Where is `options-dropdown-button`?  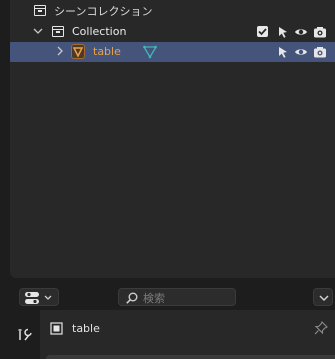
options-dropdown-button is located at coordinates (323, 297).